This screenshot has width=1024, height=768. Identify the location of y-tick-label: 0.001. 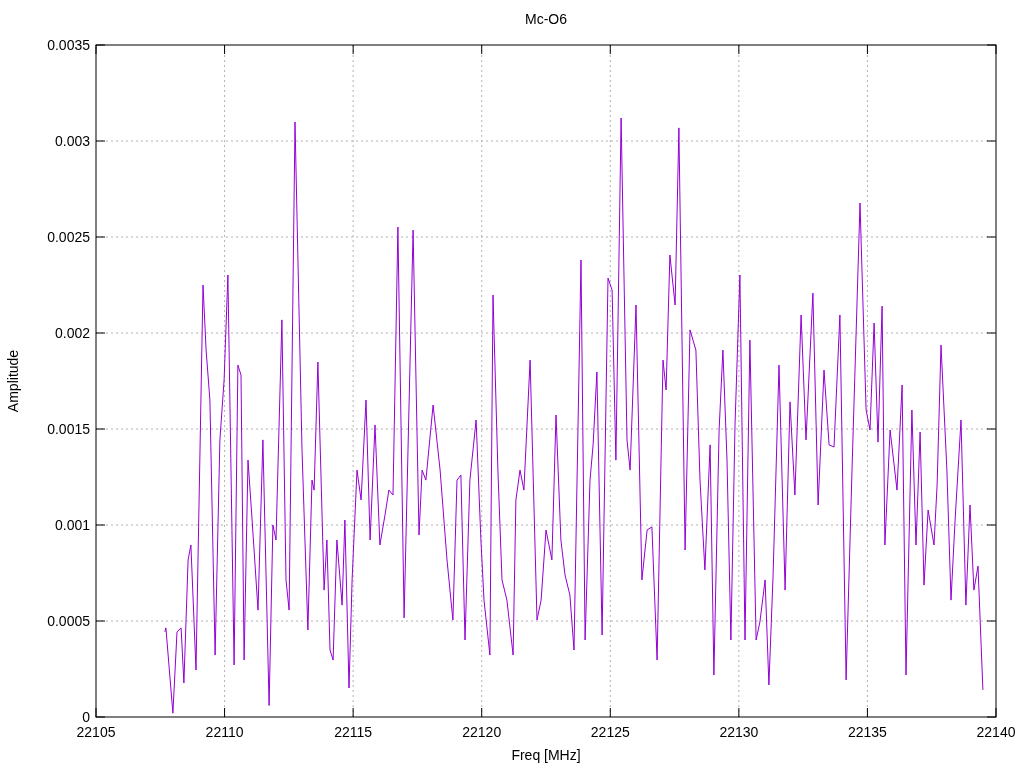
(72, 525).